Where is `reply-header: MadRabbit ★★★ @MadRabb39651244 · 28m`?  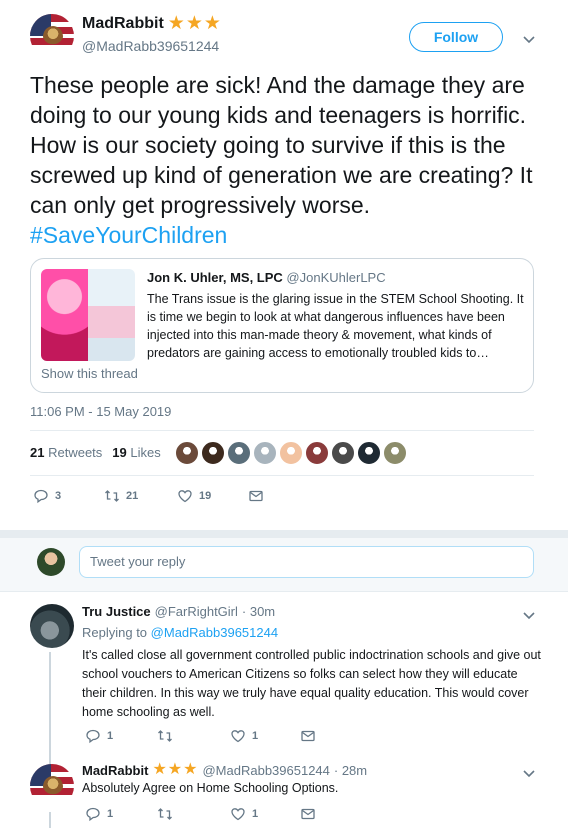
reply-header: MadRabbit ★★★ @MadRabb39651244 · 28m is located at coordinates (224, 770).